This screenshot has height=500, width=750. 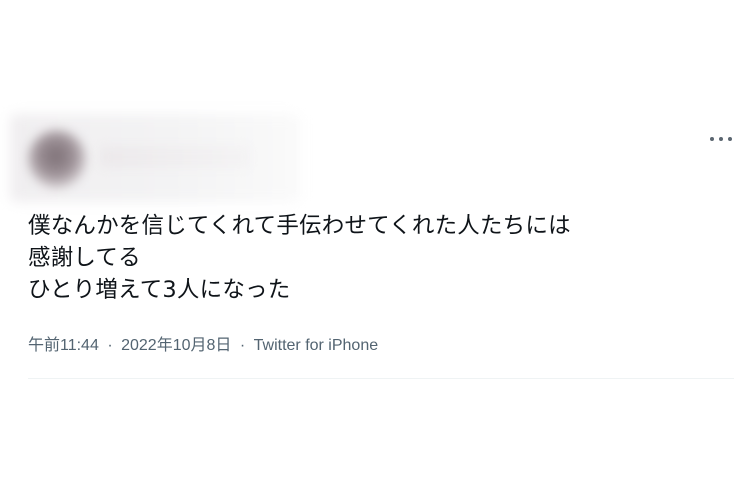 What do you see at coordinates (84, 258) in the screenshot?
I see `tweet-text-line: 感謝してる` at bounding box center [84, 258].